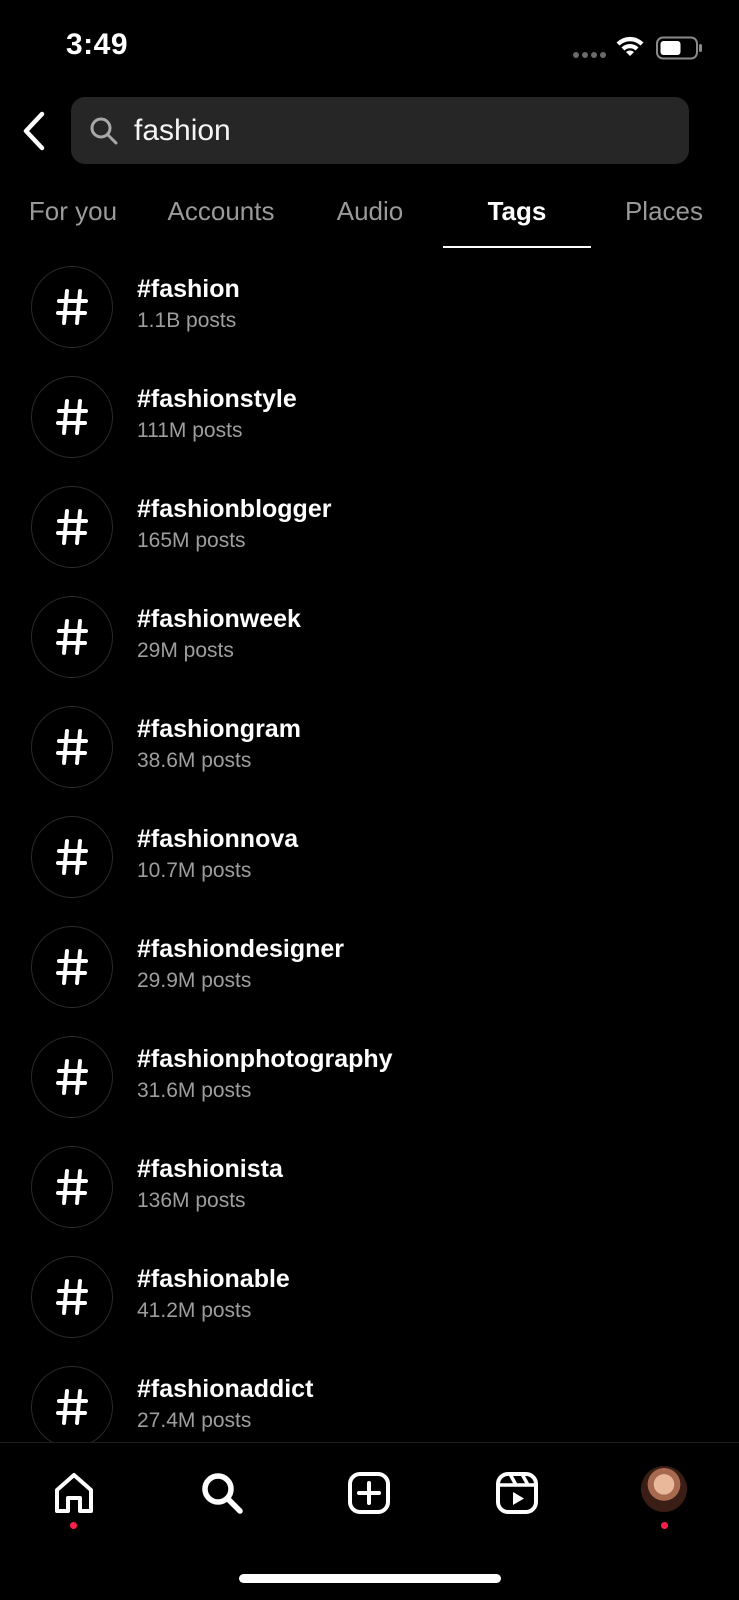  Describe the element at coordinates (182, 130) in the screenshot. I see `search-query-text: fashion` at that location.